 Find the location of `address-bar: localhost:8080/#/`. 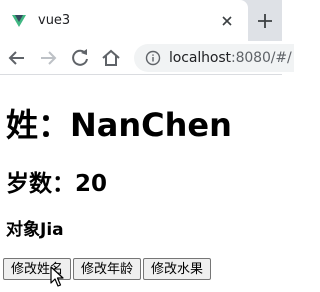

address-bar: localhost:8080/#/ is located at coordinates (214, 58).